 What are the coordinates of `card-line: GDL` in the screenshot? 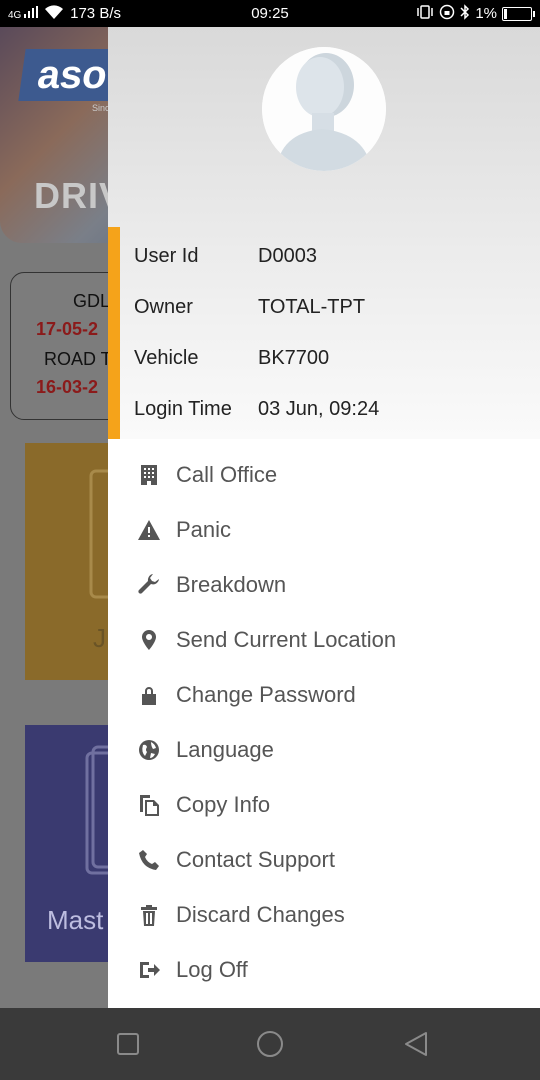 It's located at (92, 301).